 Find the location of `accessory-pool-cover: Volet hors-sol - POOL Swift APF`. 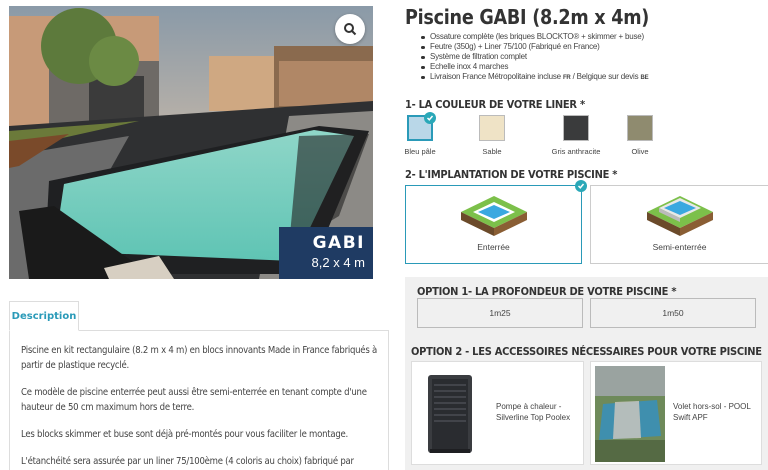

accessory-pool-cover: Volet hors-sol - POOL Swift APF is located at coordinates (676, 413).